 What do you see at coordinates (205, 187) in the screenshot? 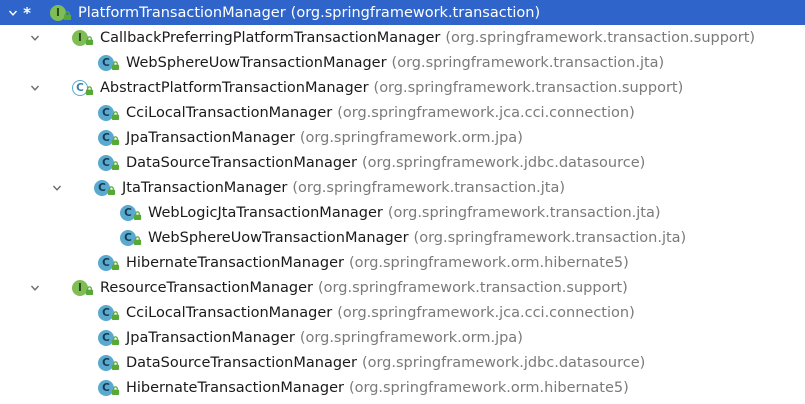
I see `type-name: JtaTransactionManager` at bounding box center [205, 187].